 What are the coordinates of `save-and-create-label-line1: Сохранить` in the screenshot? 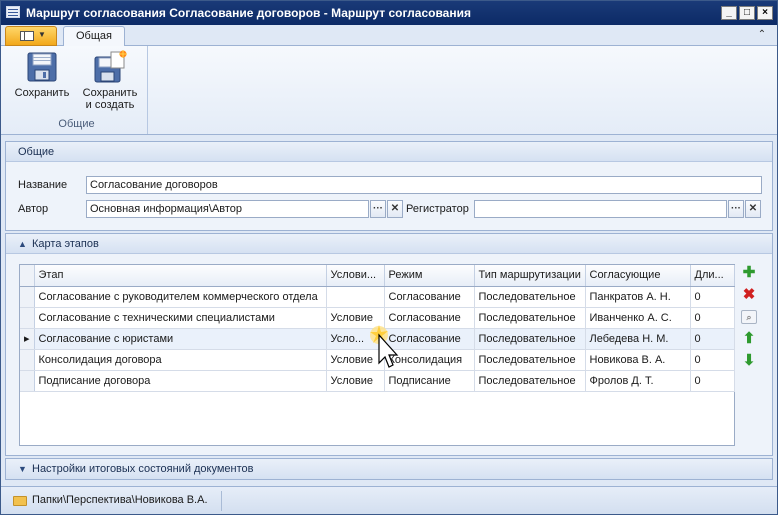 It's located at (110, 93).